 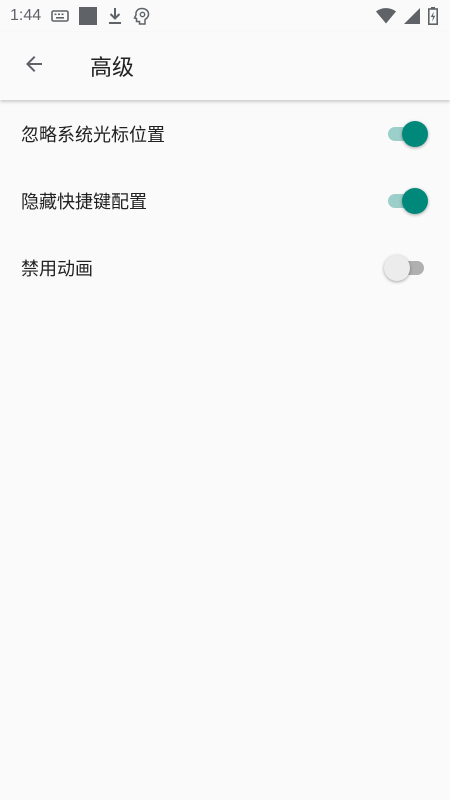 I want to click on status-bar: 1:44, so click(x=225, y=16).